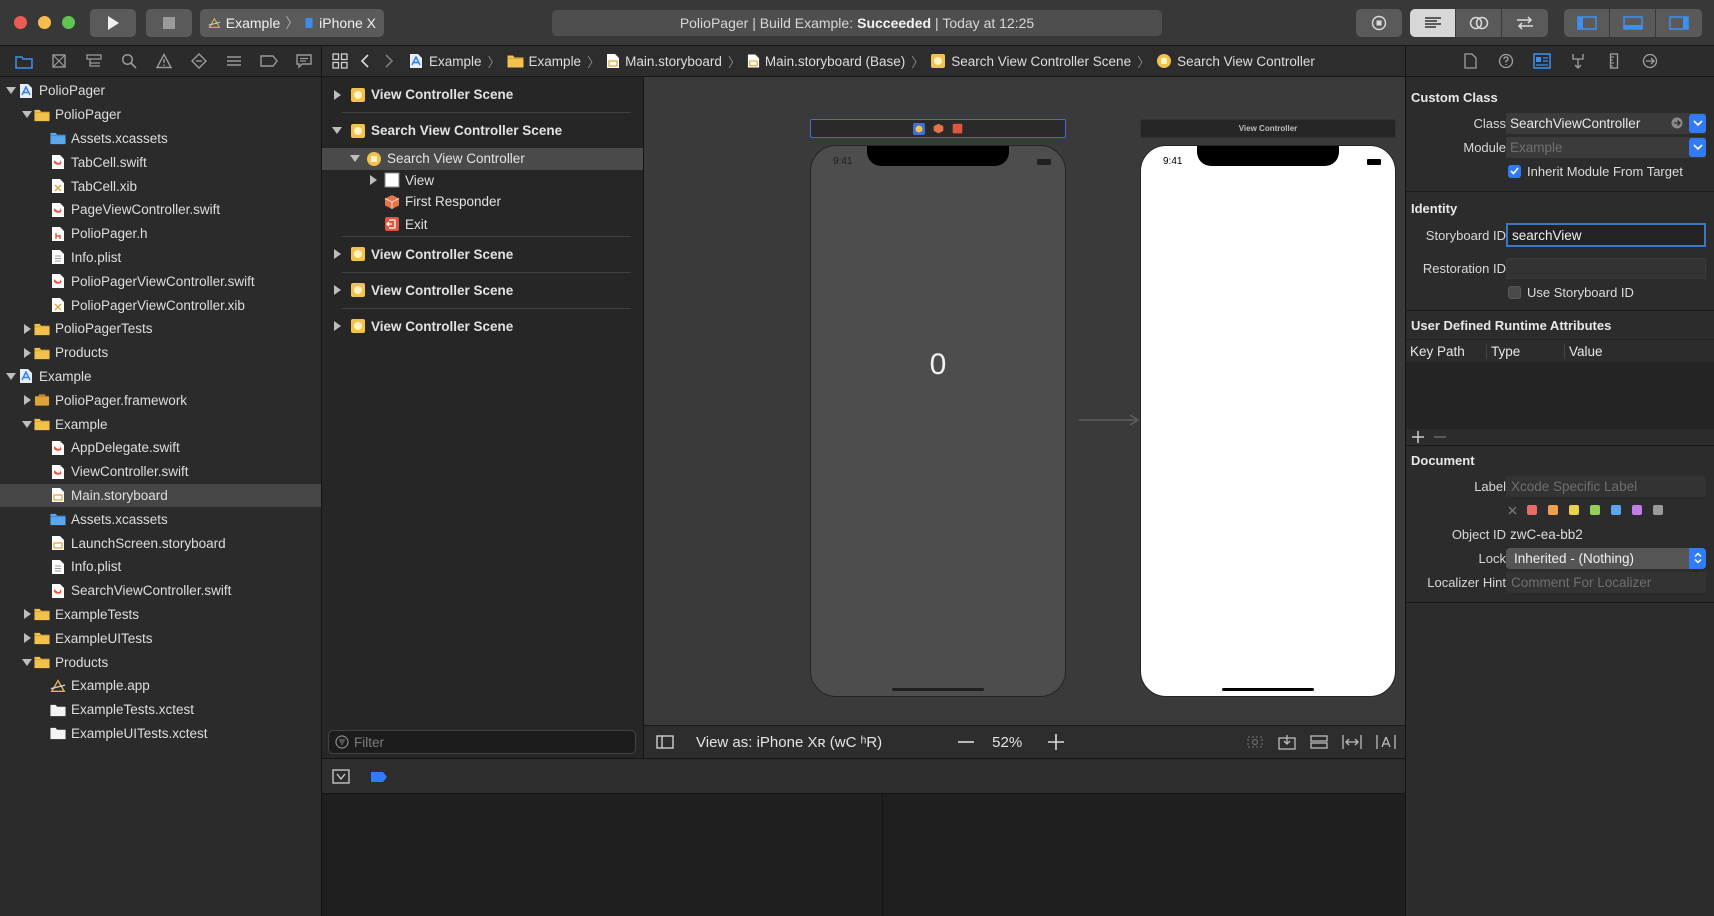 The height and width of the screenshot is (916, 1714). Describe the element at coordinates (789, 742) in the screenshot. I see `view-as-button: View as: iPhone Xʀ (ᴡC ʰR)` at that location.